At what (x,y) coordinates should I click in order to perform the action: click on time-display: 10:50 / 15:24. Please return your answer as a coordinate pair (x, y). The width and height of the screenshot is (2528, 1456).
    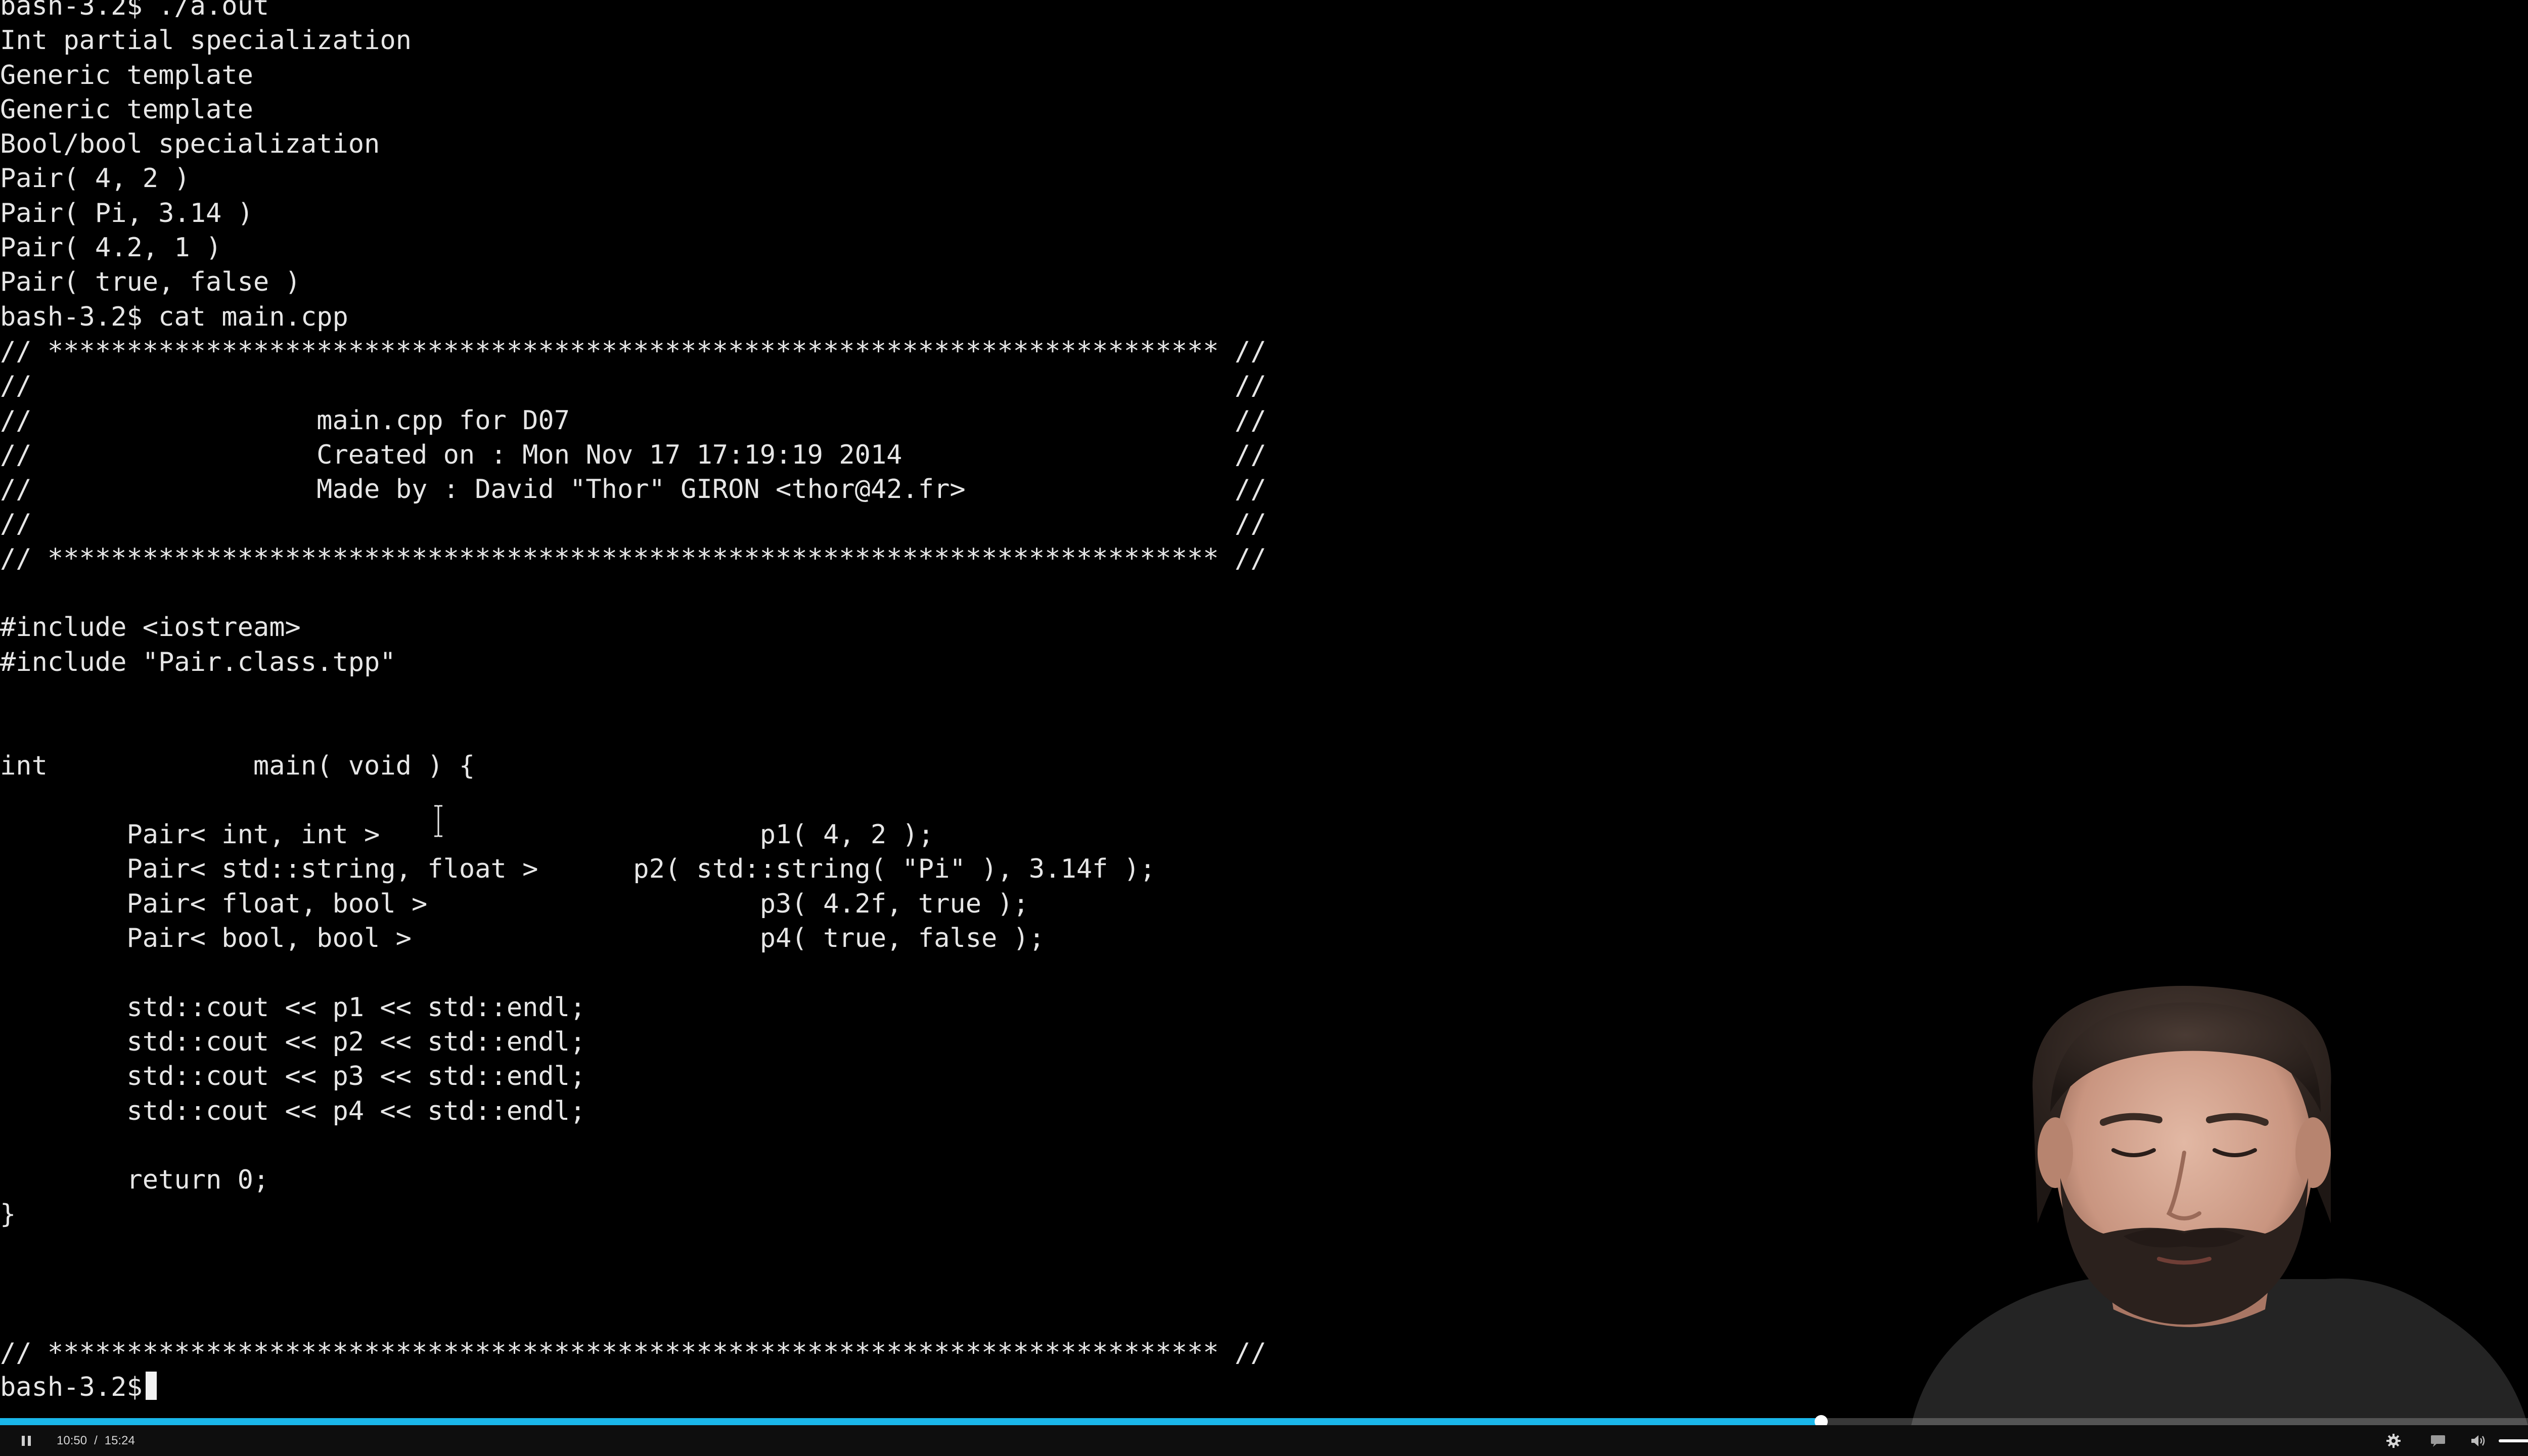
    Looking at the image, I should click on (96, 1440).